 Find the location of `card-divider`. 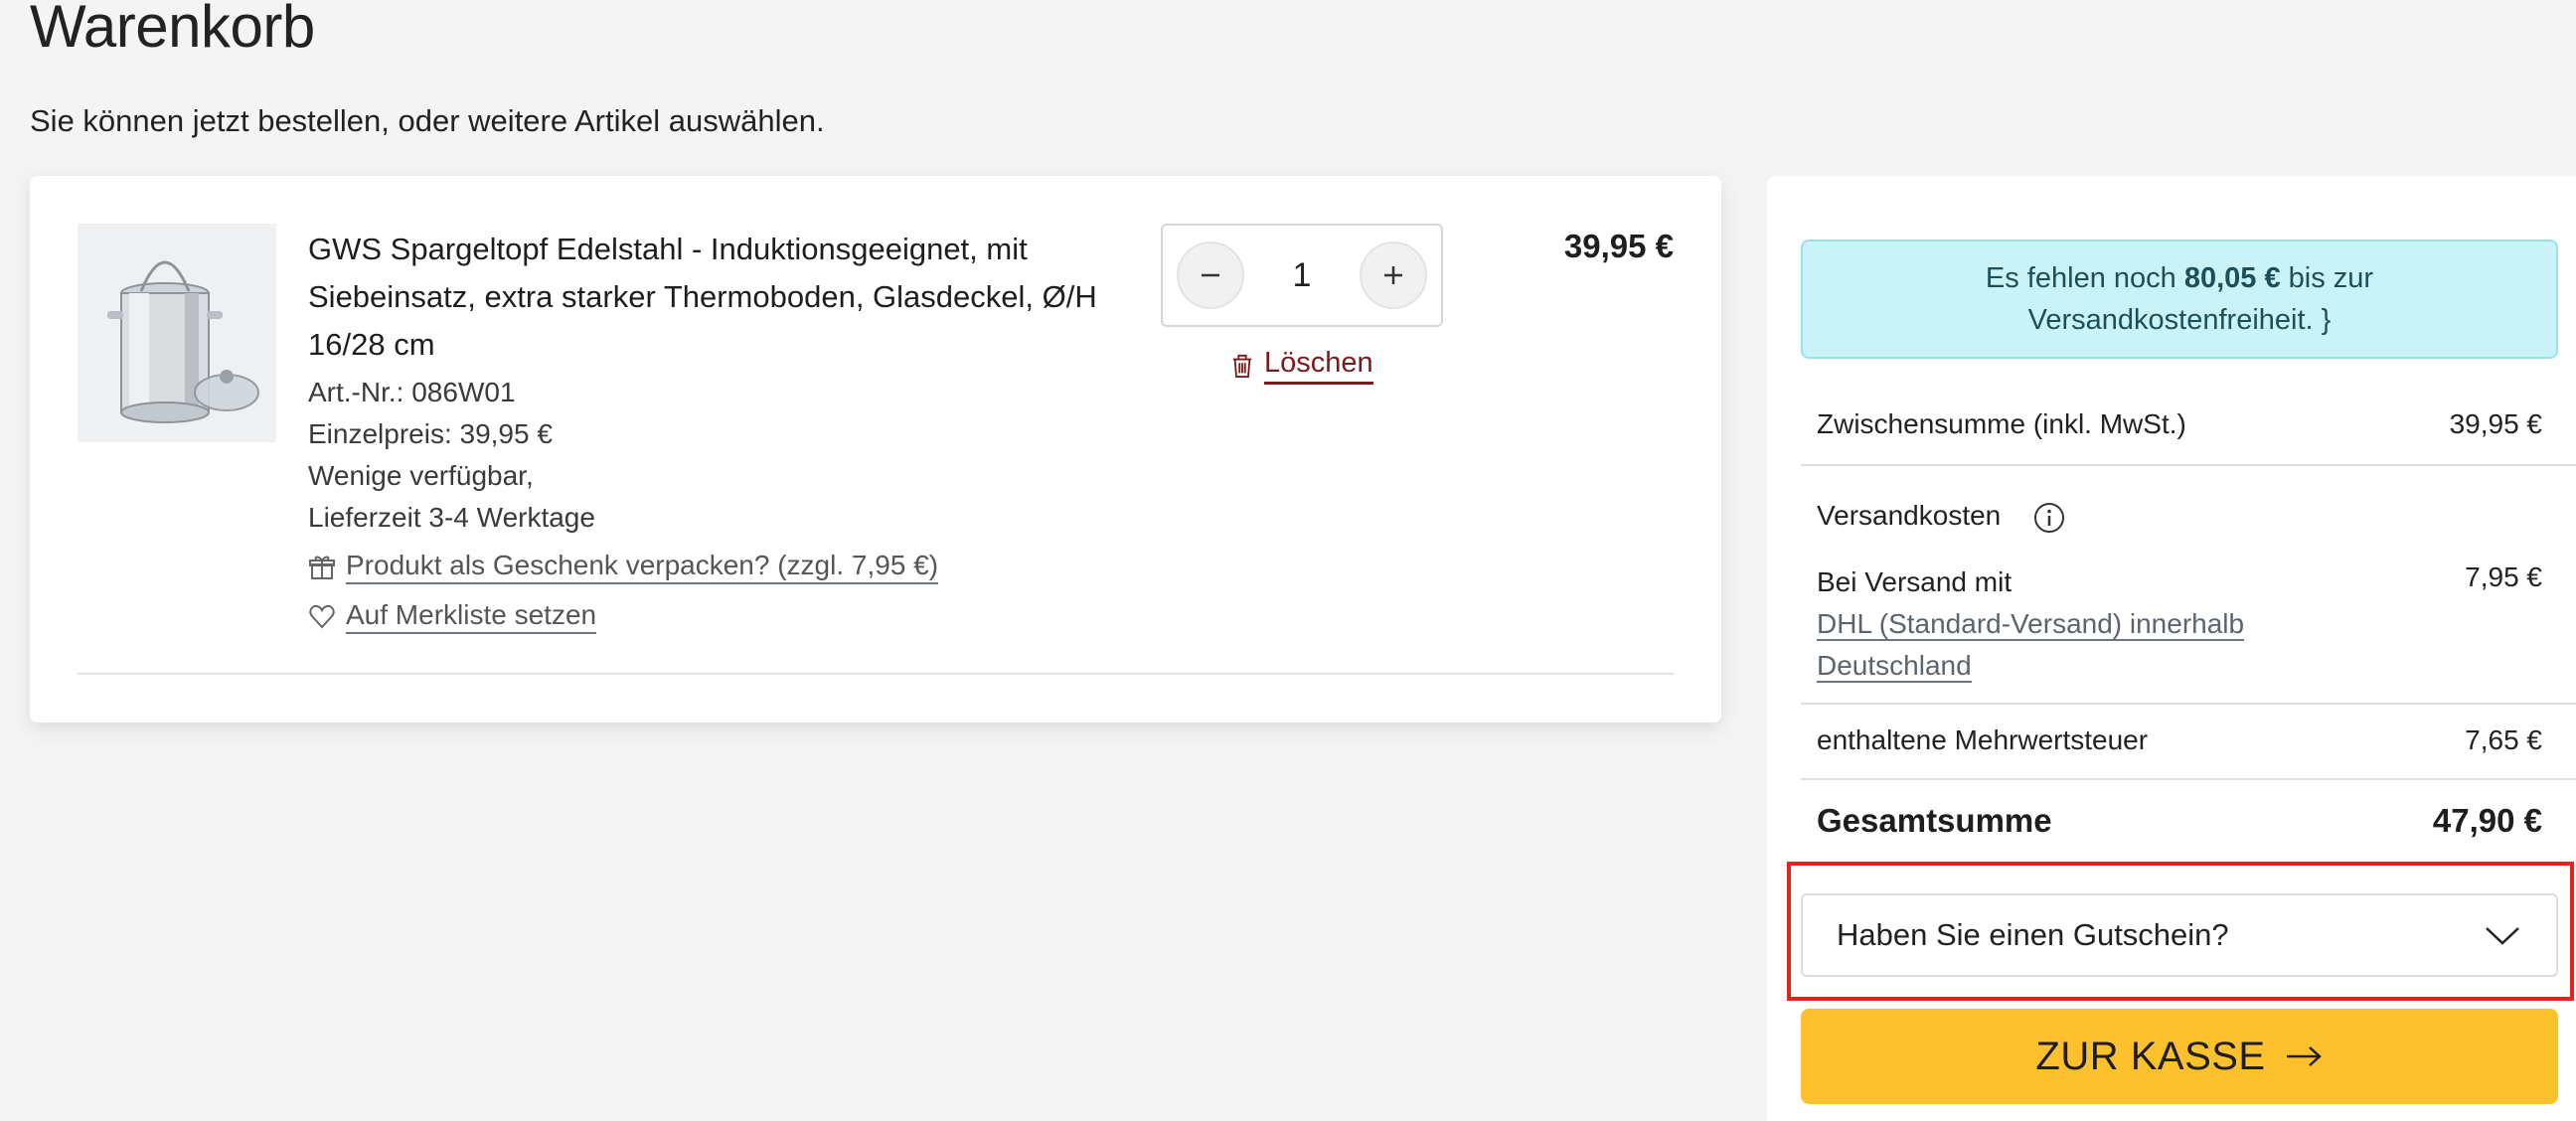

card-divider is located at coordinates (876, 674).